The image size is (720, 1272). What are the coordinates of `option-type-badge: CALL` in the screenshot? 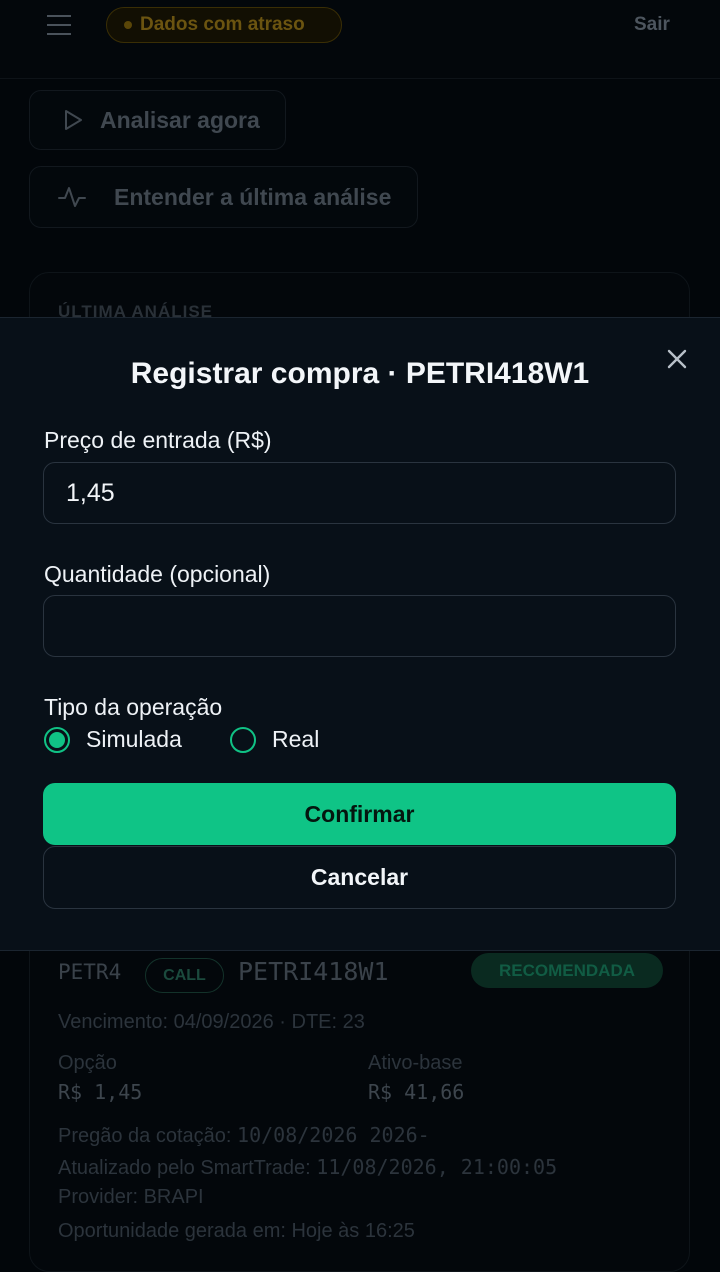 It's located at (184, 975).